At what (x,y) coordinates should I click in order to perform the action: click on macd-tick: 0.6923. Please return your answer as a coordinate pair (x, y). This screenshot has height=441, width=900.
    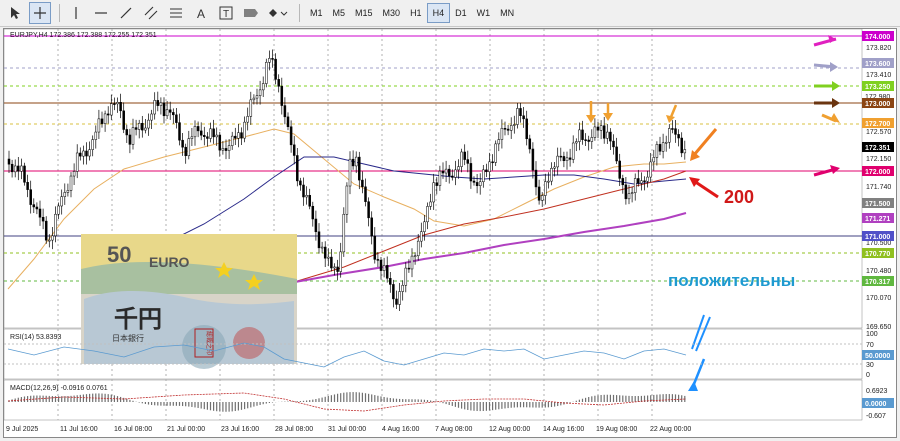
    Looking at the image, I should click on (877, 391).